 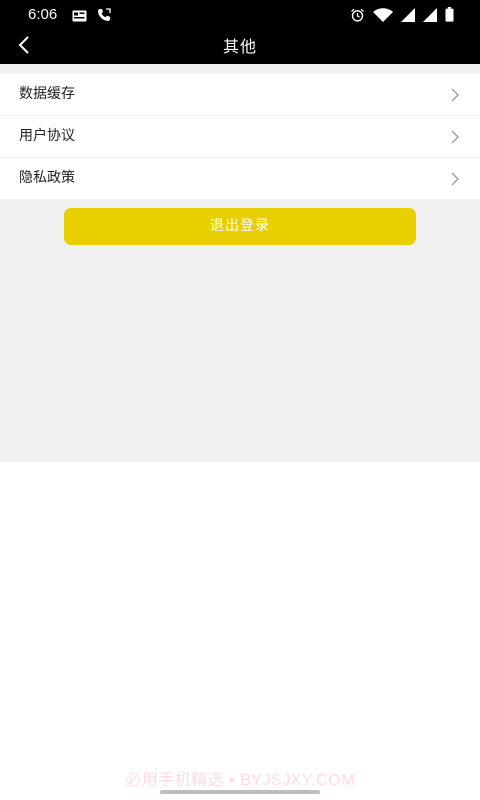 I want to click on logout-button: 退出登录, so click(x=240, y=226).